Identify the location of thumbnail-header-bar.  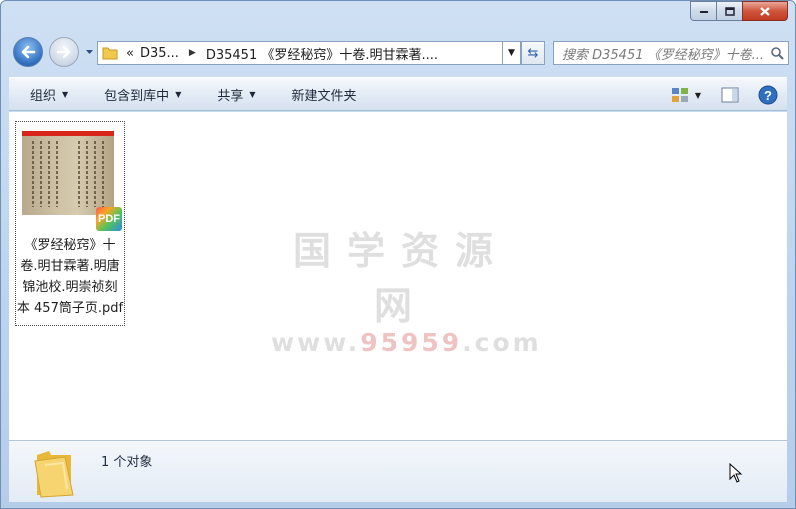
(68, 133).